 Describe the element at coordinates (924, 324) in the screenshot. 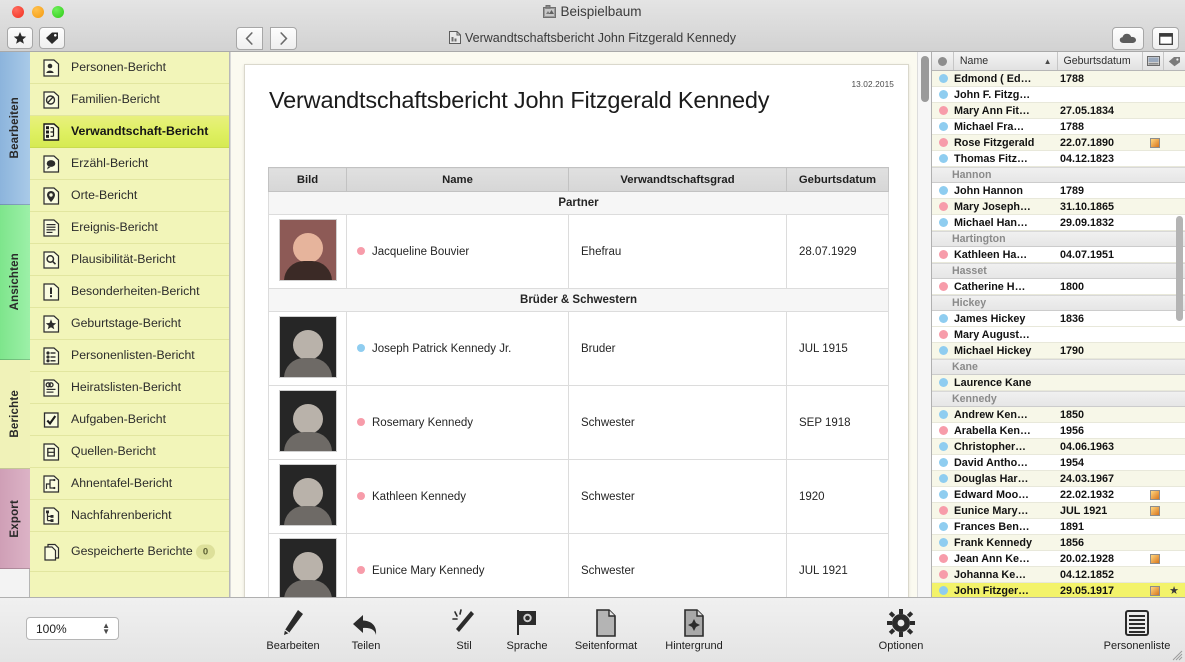

I see `document-scrollbar` at that location.